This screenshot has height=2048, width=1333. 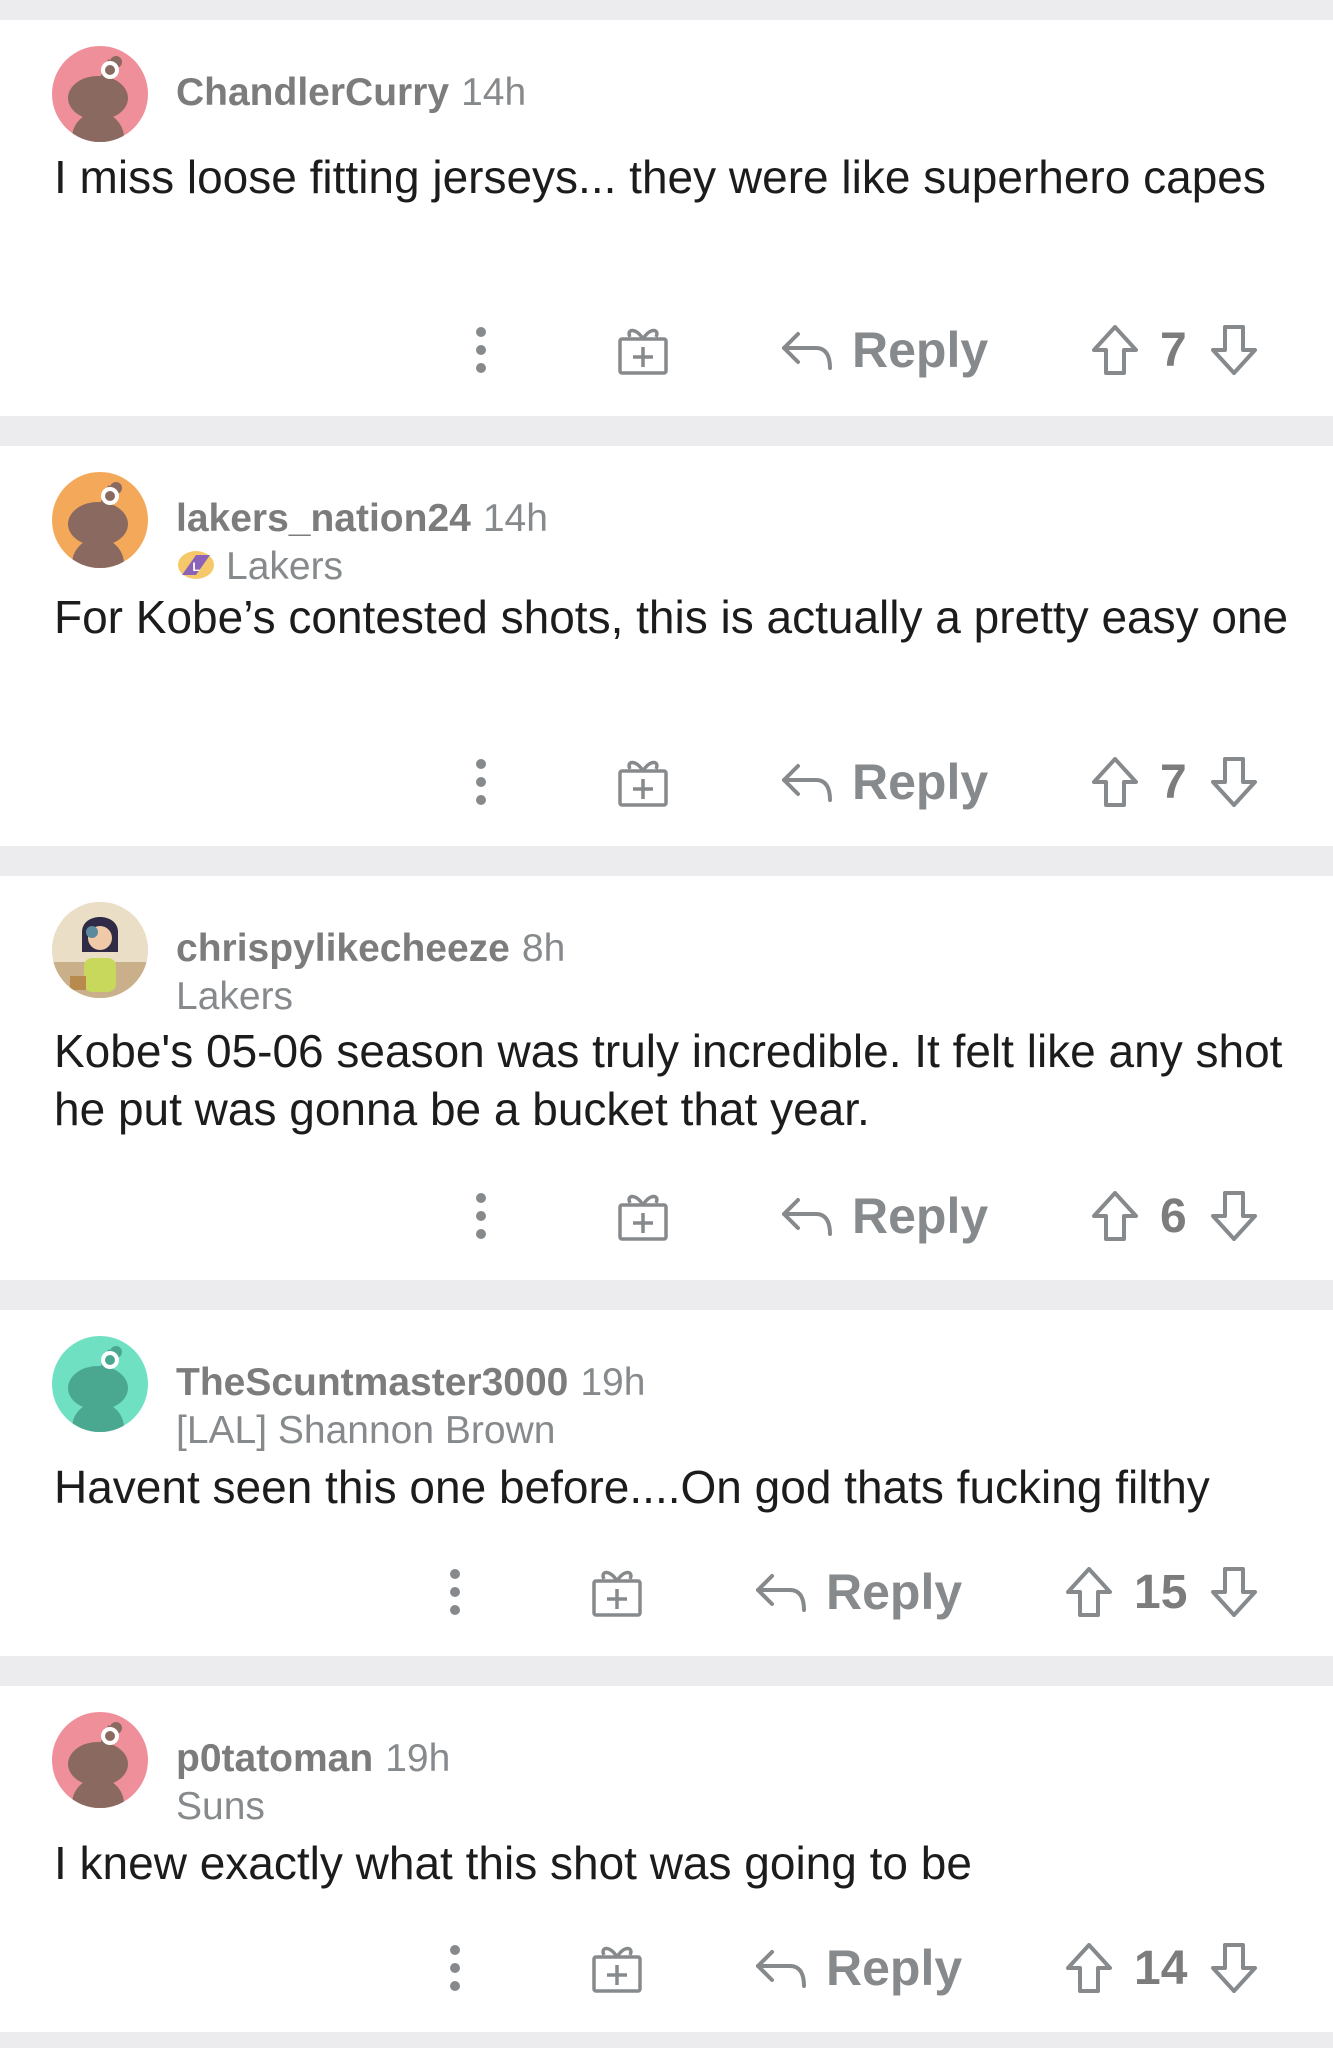 I want to click on username: TheScuntmaster3000, so click(x=372, y=1382).